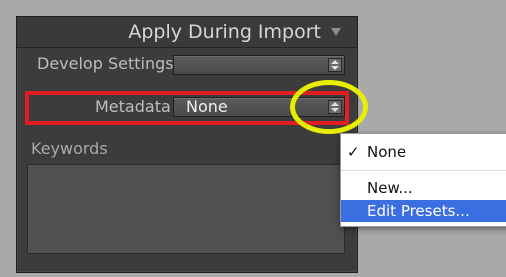  I want to click on stepper-highlight-circle, so click(329, 107).